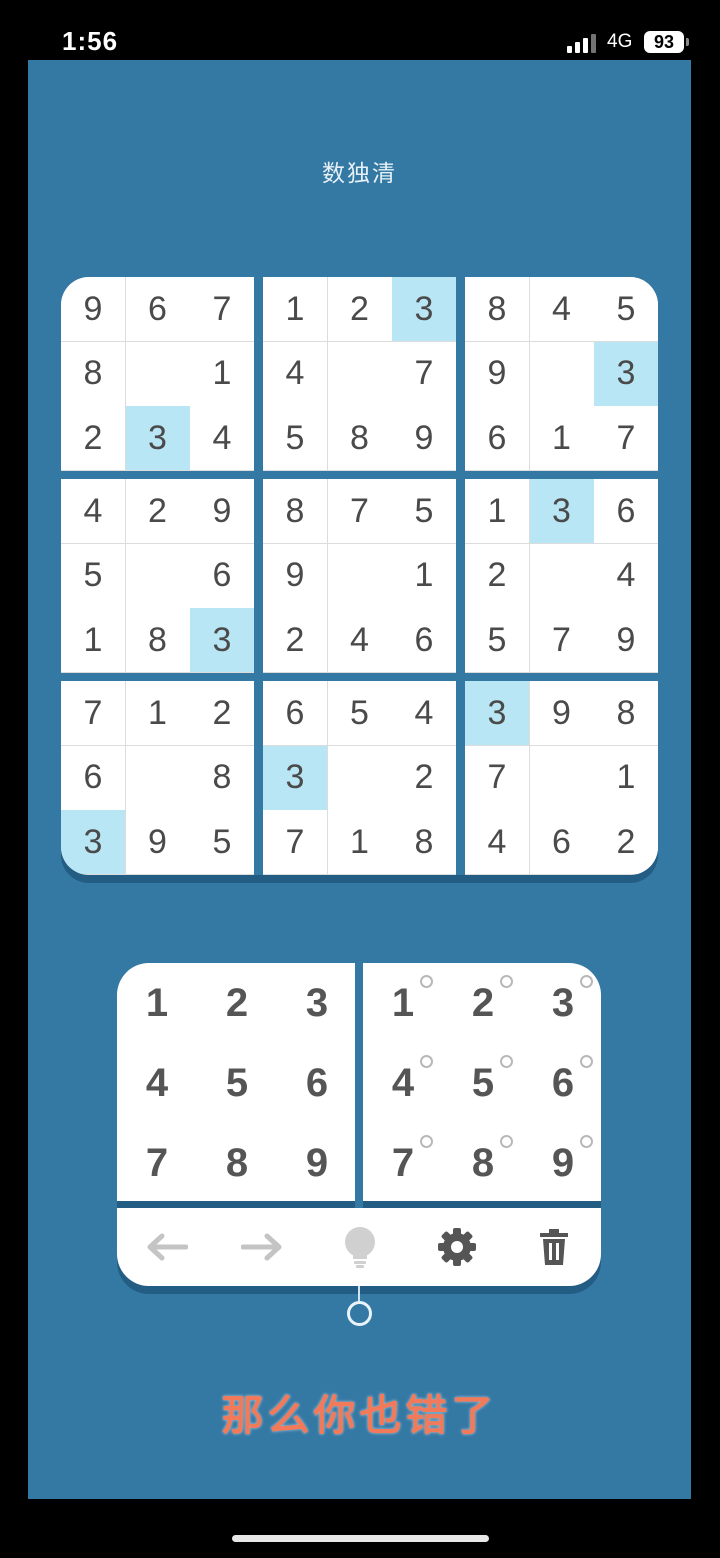 This screenshot has height=1558, width=720. What do you see at coordinates (403, 1003) in the screenshot?
I see `note-key-1: 1` at bounding box center [403, 1003].